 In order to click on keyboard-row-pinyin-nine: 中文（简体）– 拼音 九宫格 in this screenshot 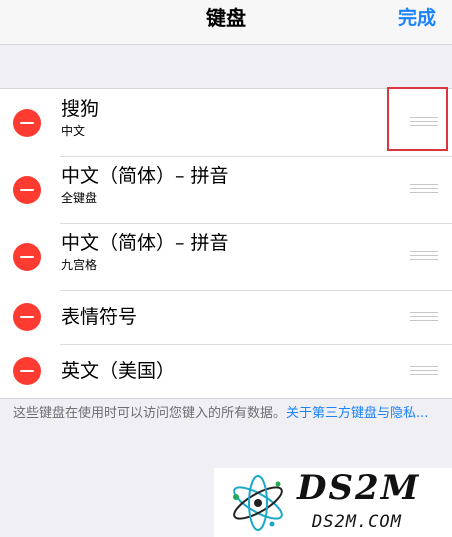, I will do `click(226, 256)`.